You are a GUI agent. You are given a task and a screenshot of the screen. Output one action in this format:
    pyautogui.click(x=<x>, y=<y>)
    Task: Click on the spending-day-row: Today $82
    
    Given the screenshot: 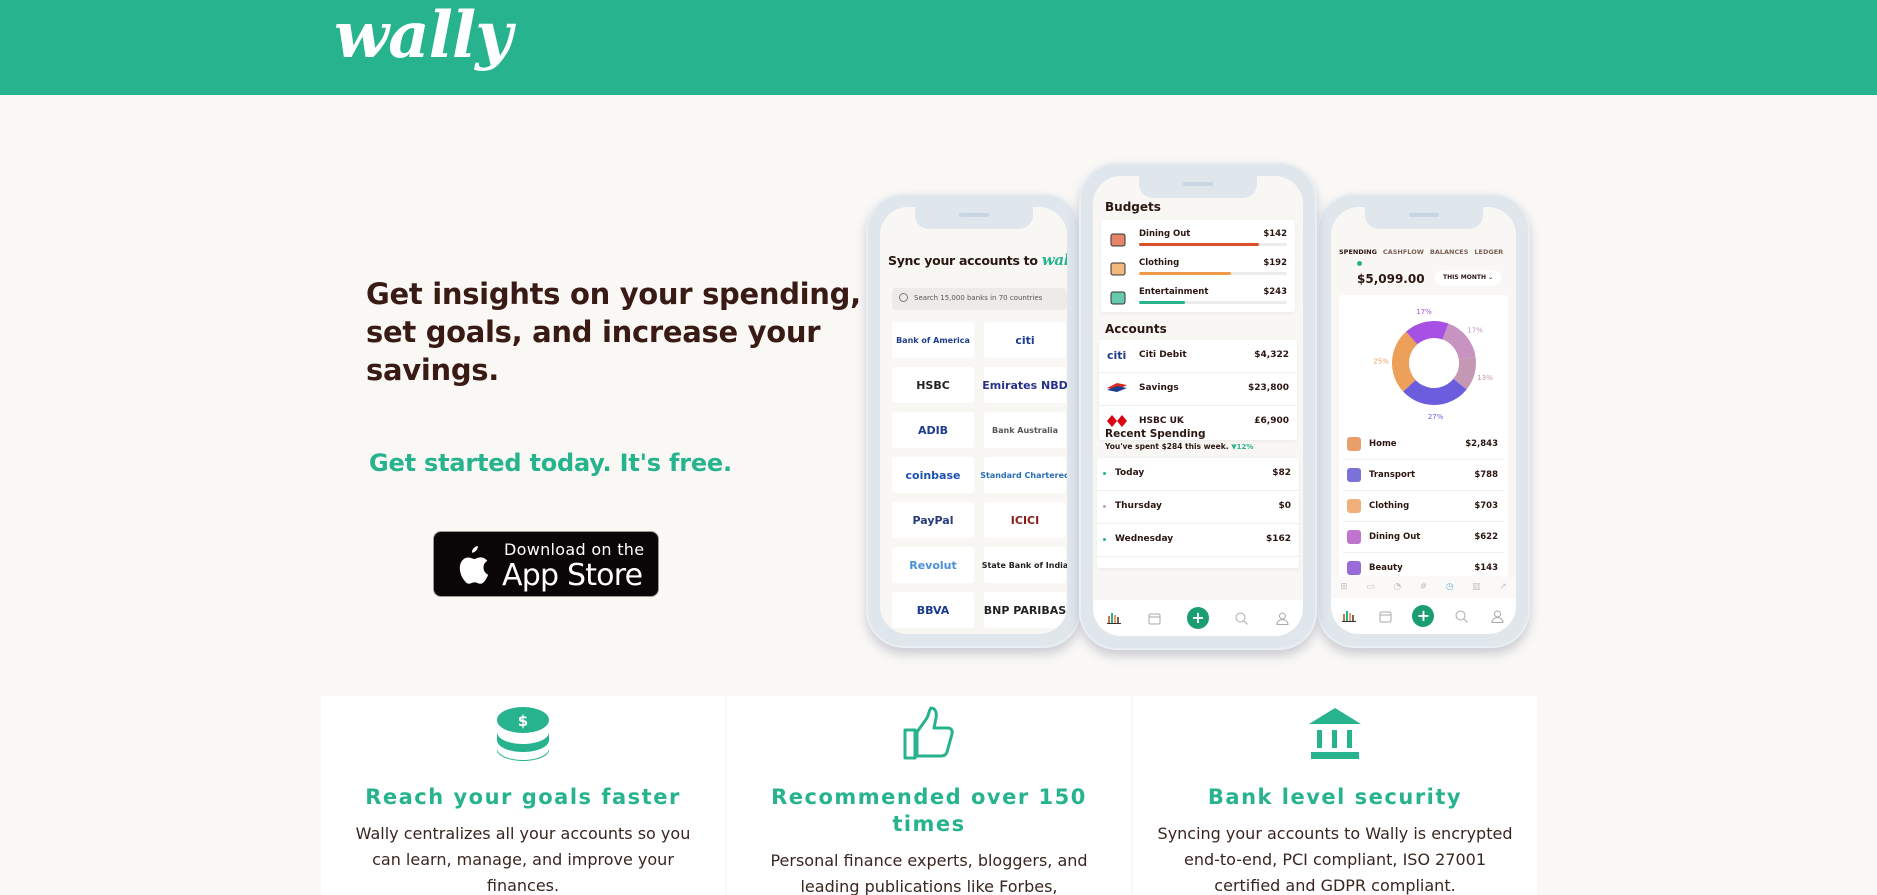 What is the action you would take?
    pyautogui.click(x=1198, y=474)
    